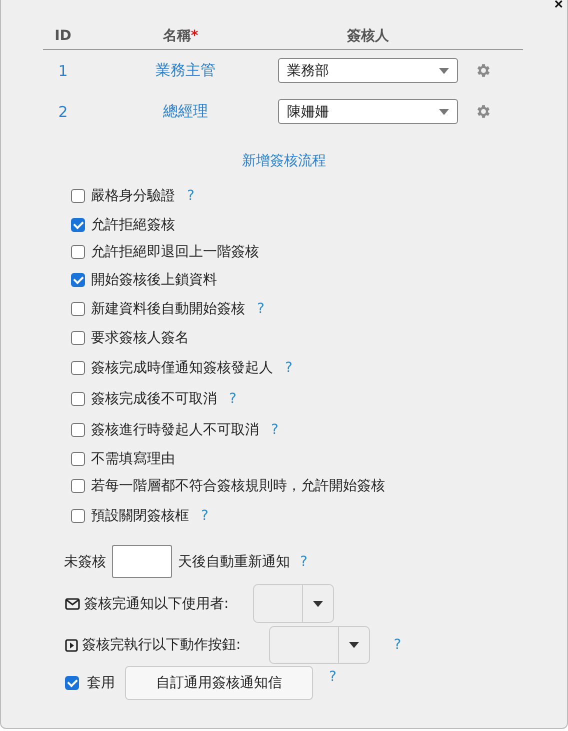 The height and width of the screenshot is (731, 568). Describe the element at coordinates (133, 459) in the screenshot. I see `option-label: 不需填寫理由` at that location.